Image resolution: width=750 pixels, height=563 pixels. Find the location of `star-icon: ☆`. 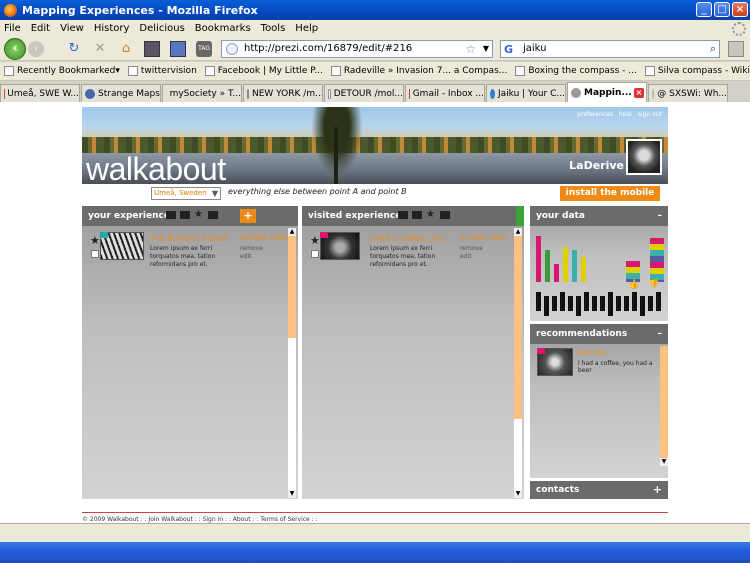

star-icon: ☆ is located at coordinates (470, 49).